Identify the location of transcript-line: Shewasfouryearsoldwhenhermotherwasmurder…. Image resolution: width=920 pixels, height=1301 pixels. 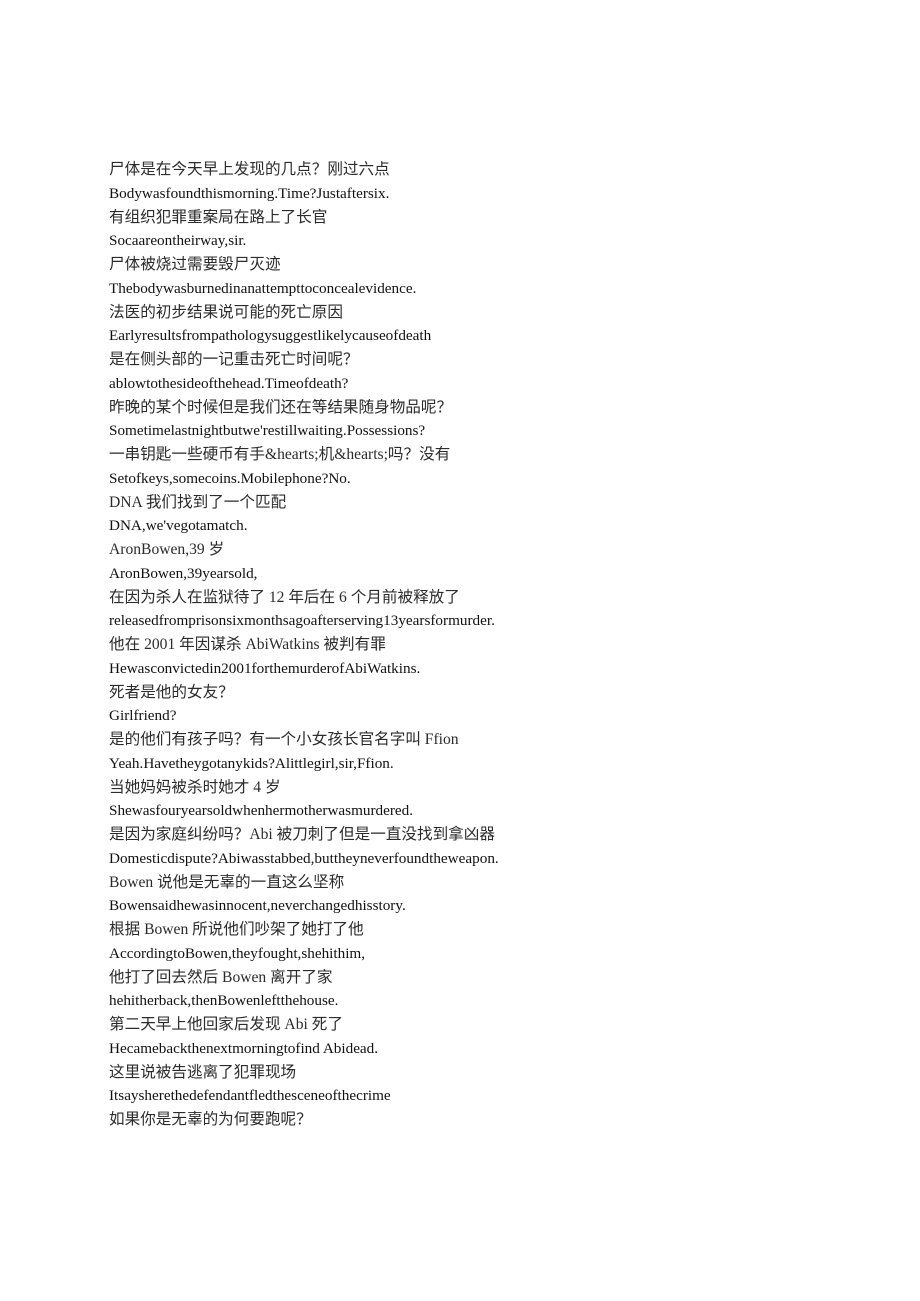
(261, 811).